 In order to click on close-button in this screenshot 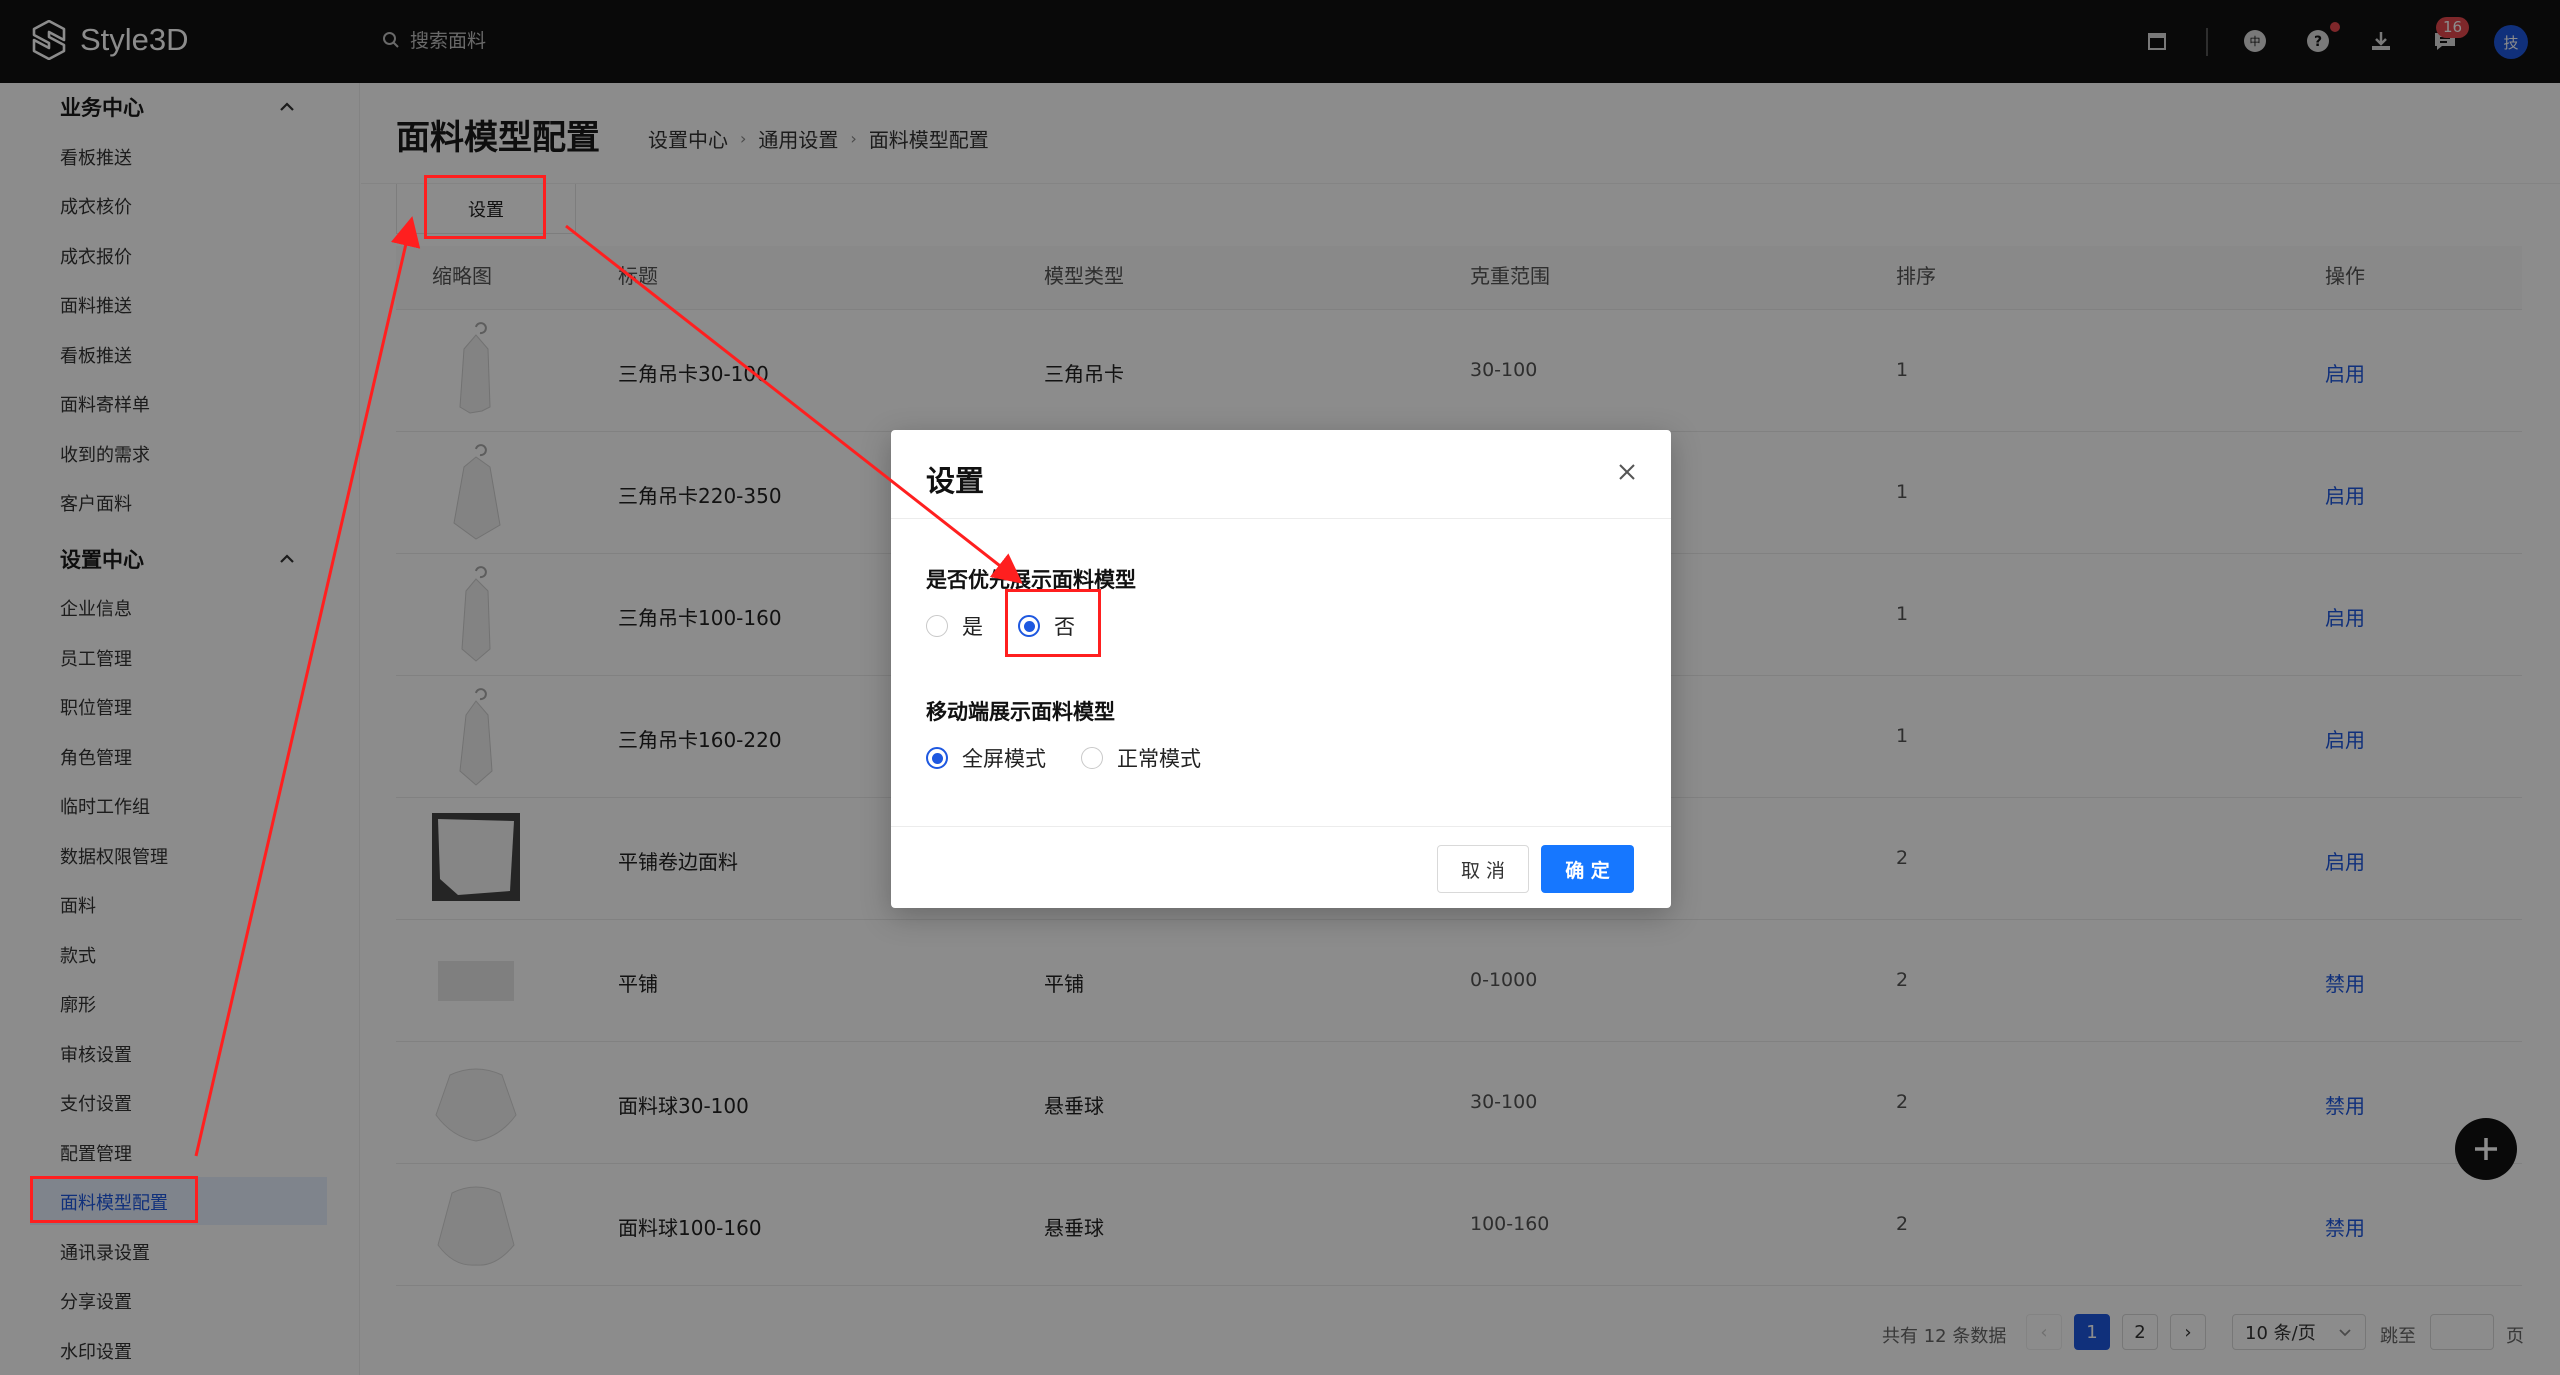, I will do `click(1627, 472)`.